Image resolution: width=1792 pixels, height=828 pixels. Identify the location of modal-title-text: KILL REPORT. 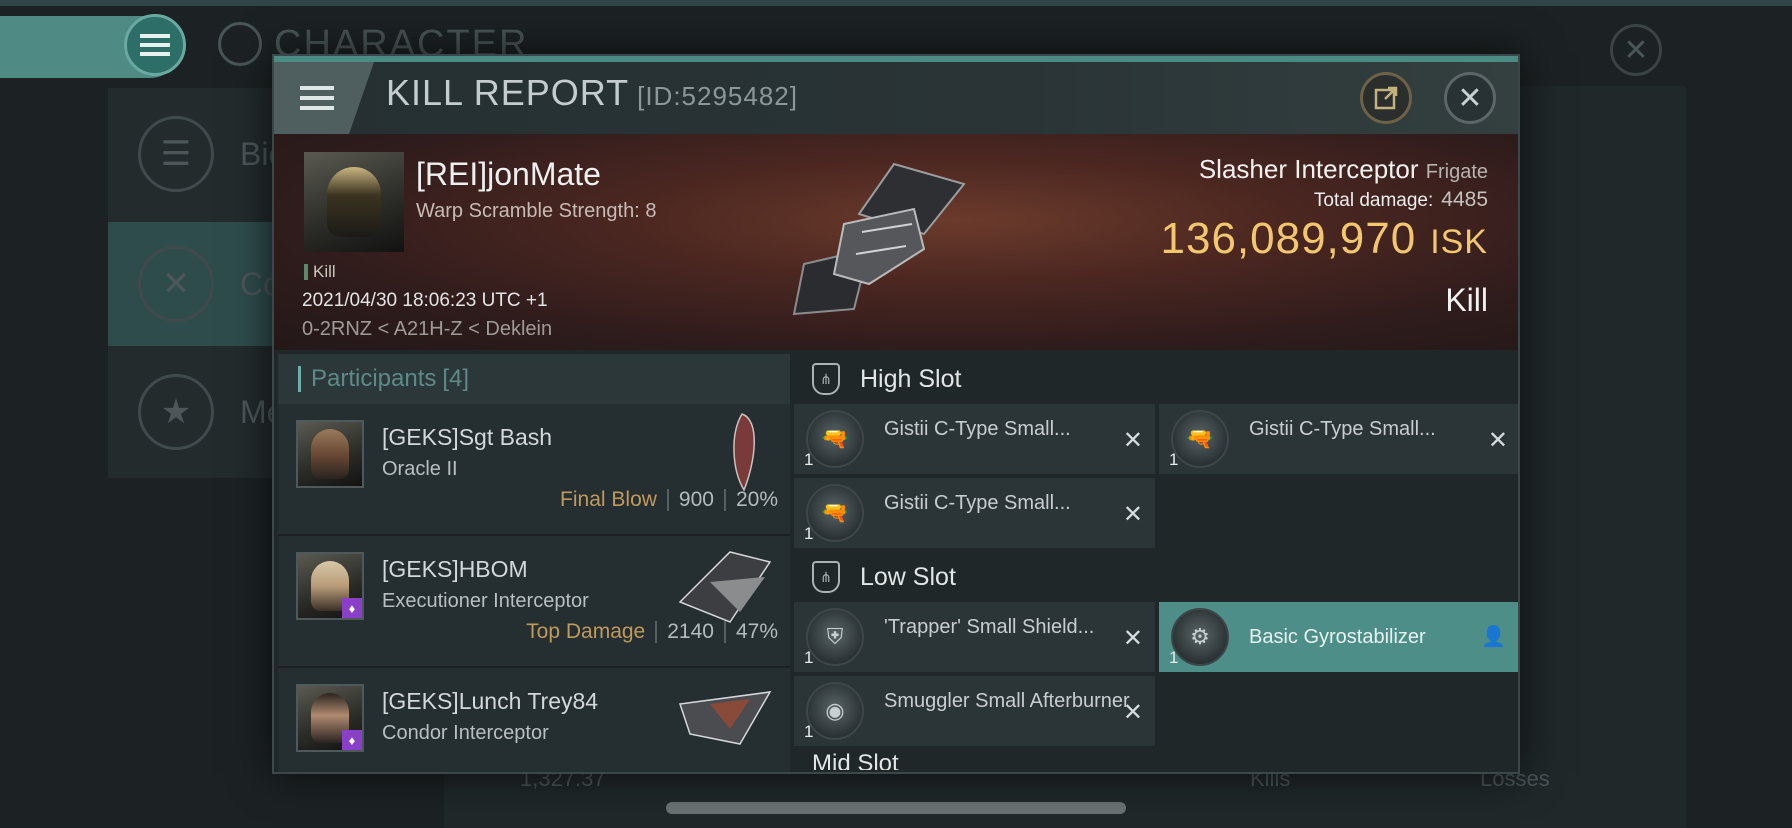
(508, 92).